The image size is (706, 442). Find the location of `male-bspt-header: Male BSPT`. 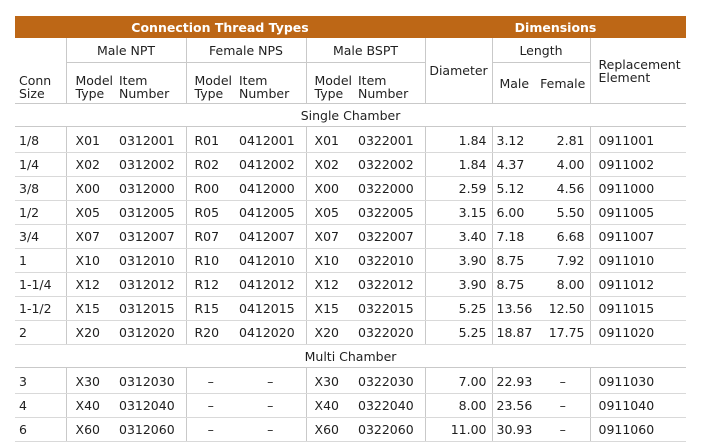

male-bspt-header: Male BSPT is located at coordinates (365, 50).